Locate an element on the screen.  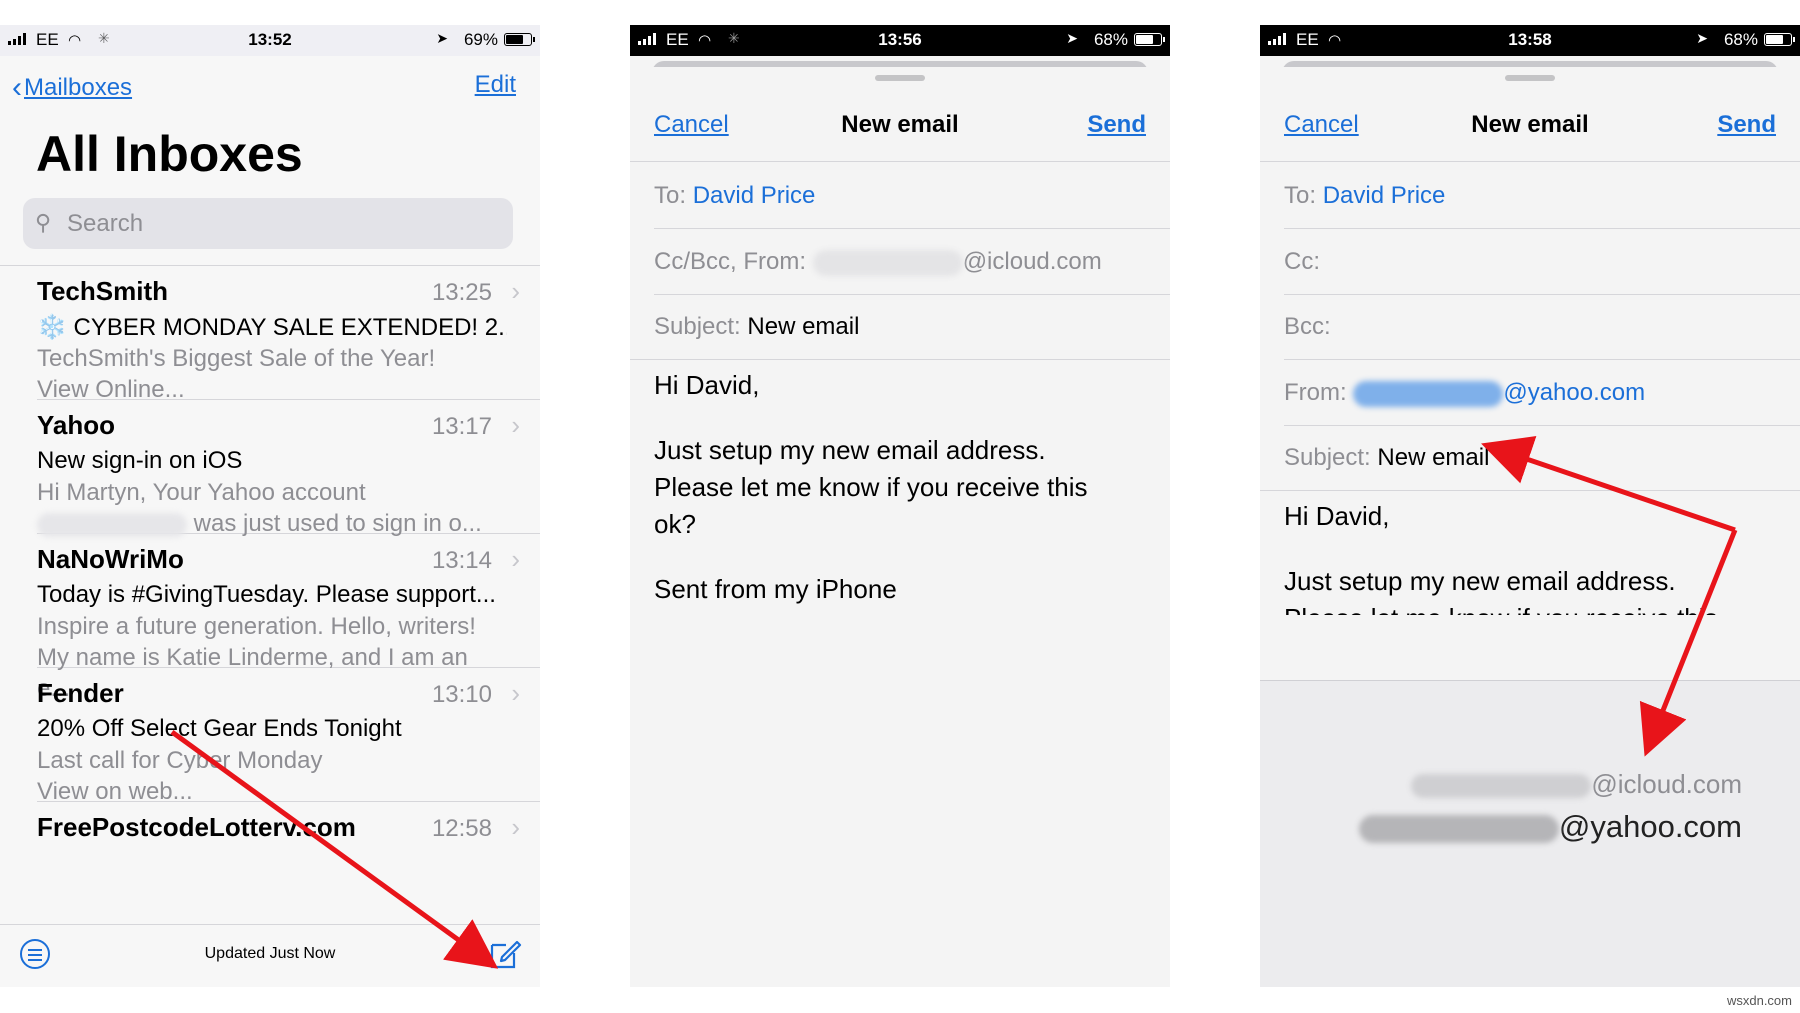
clock: 13:56 is located at coordinates (900, 39).